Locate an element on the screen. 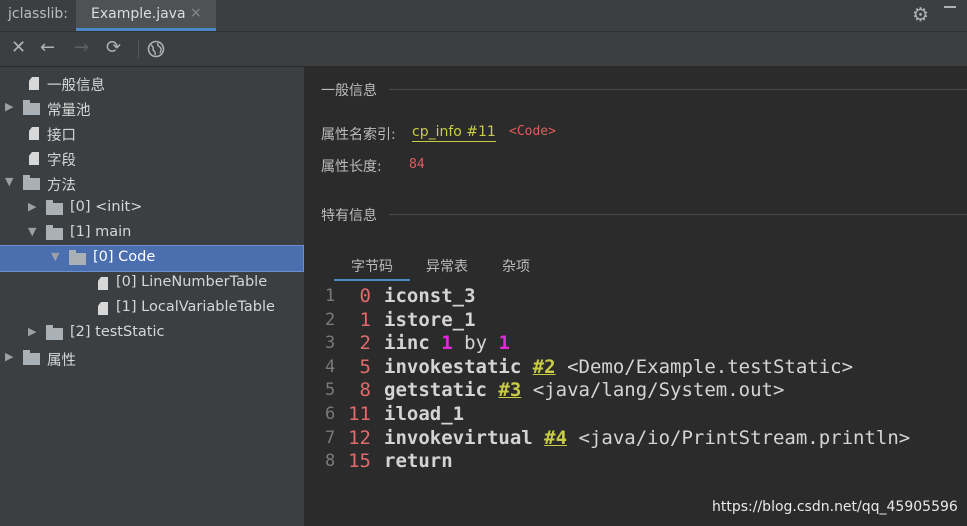 The width and height of the screenshot is (967, 526). tree-item-label: 接口 is located at coordinates (61, 136).